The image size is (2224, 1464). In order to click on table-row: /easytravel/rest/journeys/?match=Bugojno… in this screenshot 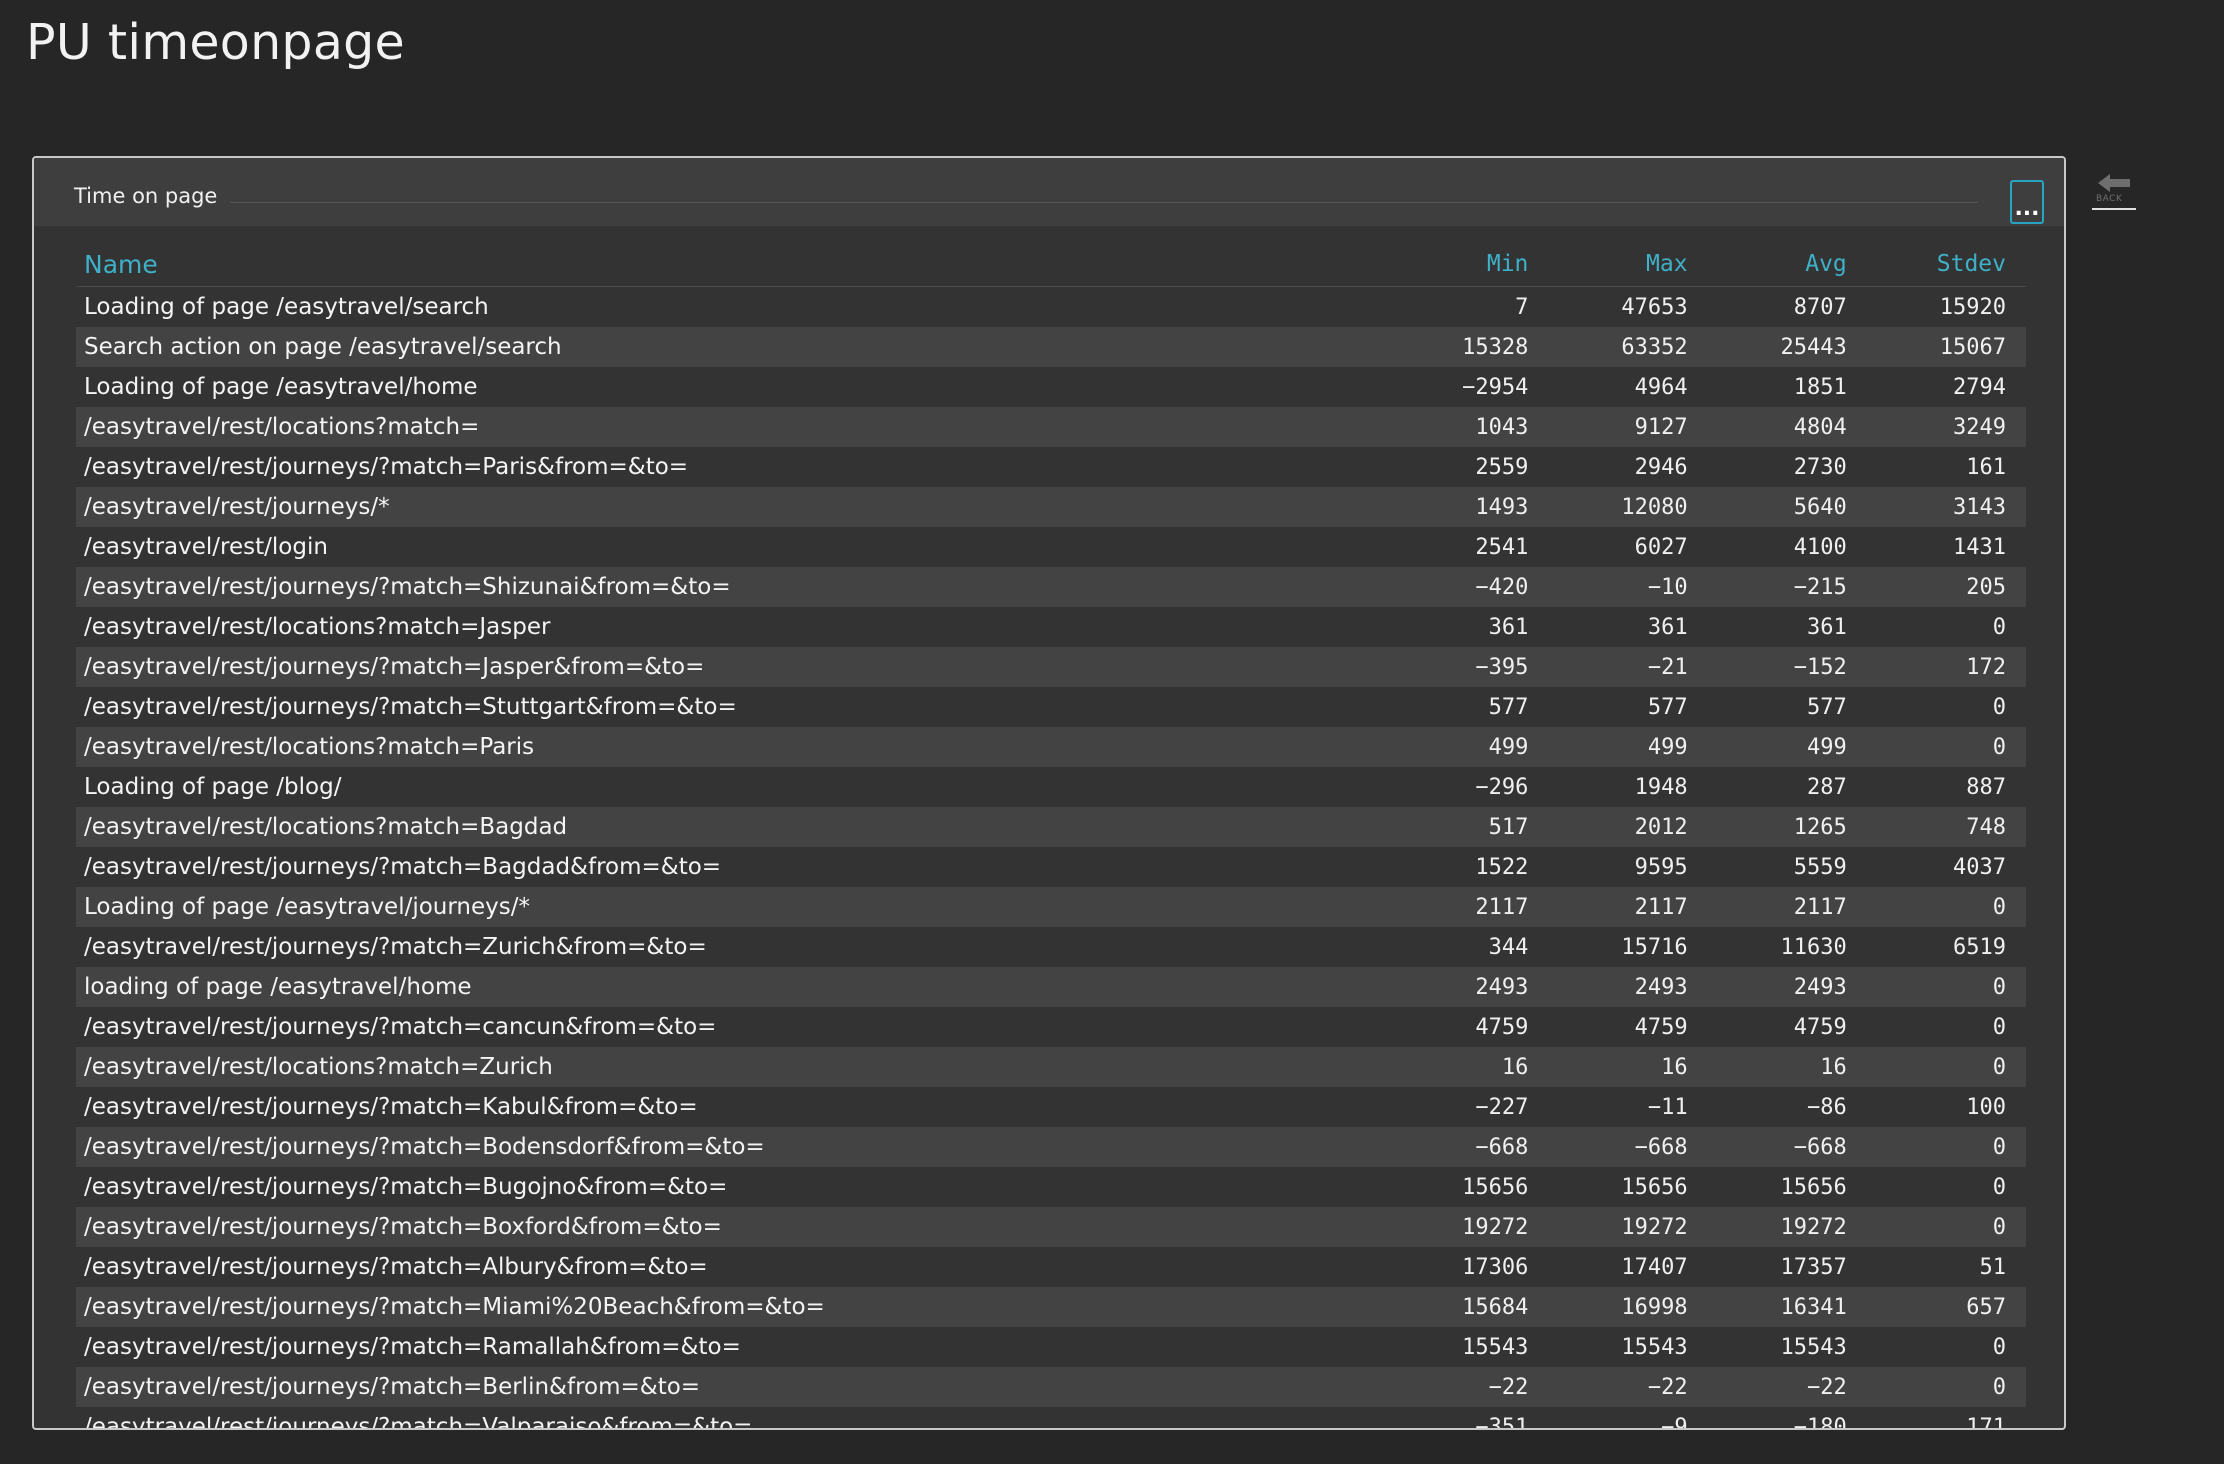, I will do `click(1051, 1187)`.